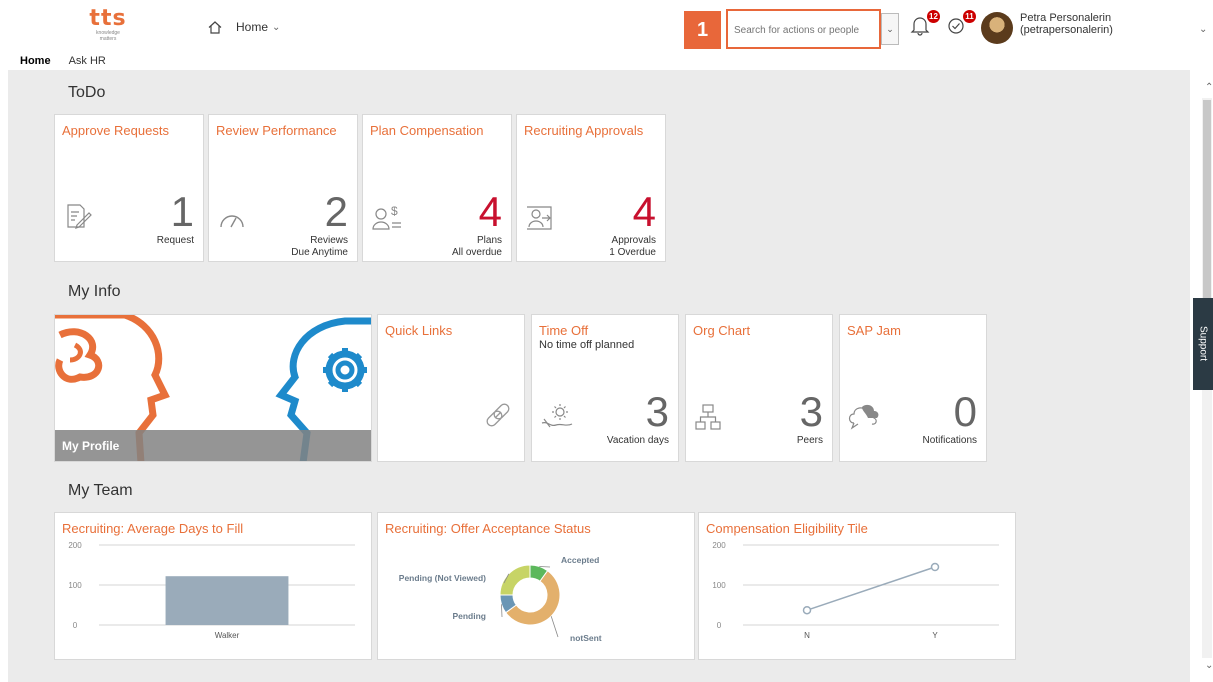 This screenshot has height=682, width=1213. Describe the element at coordinates (515, 580) in the screenshot. I see `donut-slice` at that location.